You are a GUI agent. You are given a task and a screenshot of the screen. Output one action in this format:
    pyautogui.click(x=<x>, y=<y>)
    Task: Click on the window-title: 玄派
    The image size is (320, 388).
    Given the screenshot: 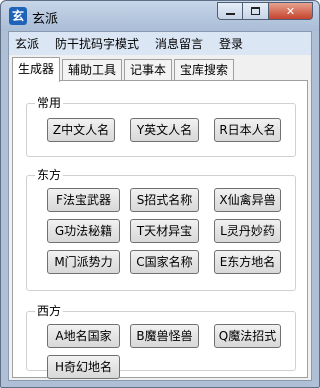 What is the action you would take?
    pyautogui.click(x=45, y=19)
    